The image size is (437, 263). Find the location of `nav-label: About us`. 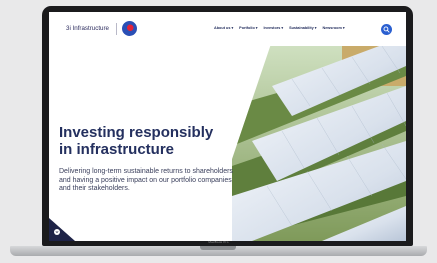

nav-label: About us is located at coordinates (222, 28).